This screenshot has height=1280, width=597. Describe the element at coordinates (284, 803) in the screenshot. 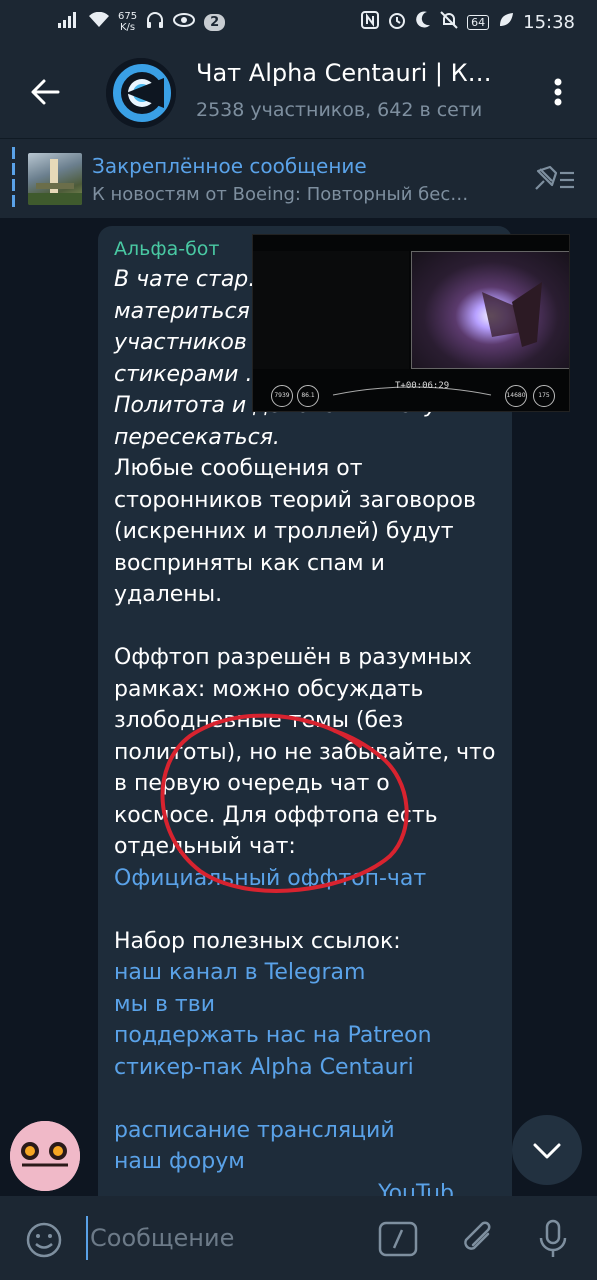

I see `red-annotation-circle` at that location.